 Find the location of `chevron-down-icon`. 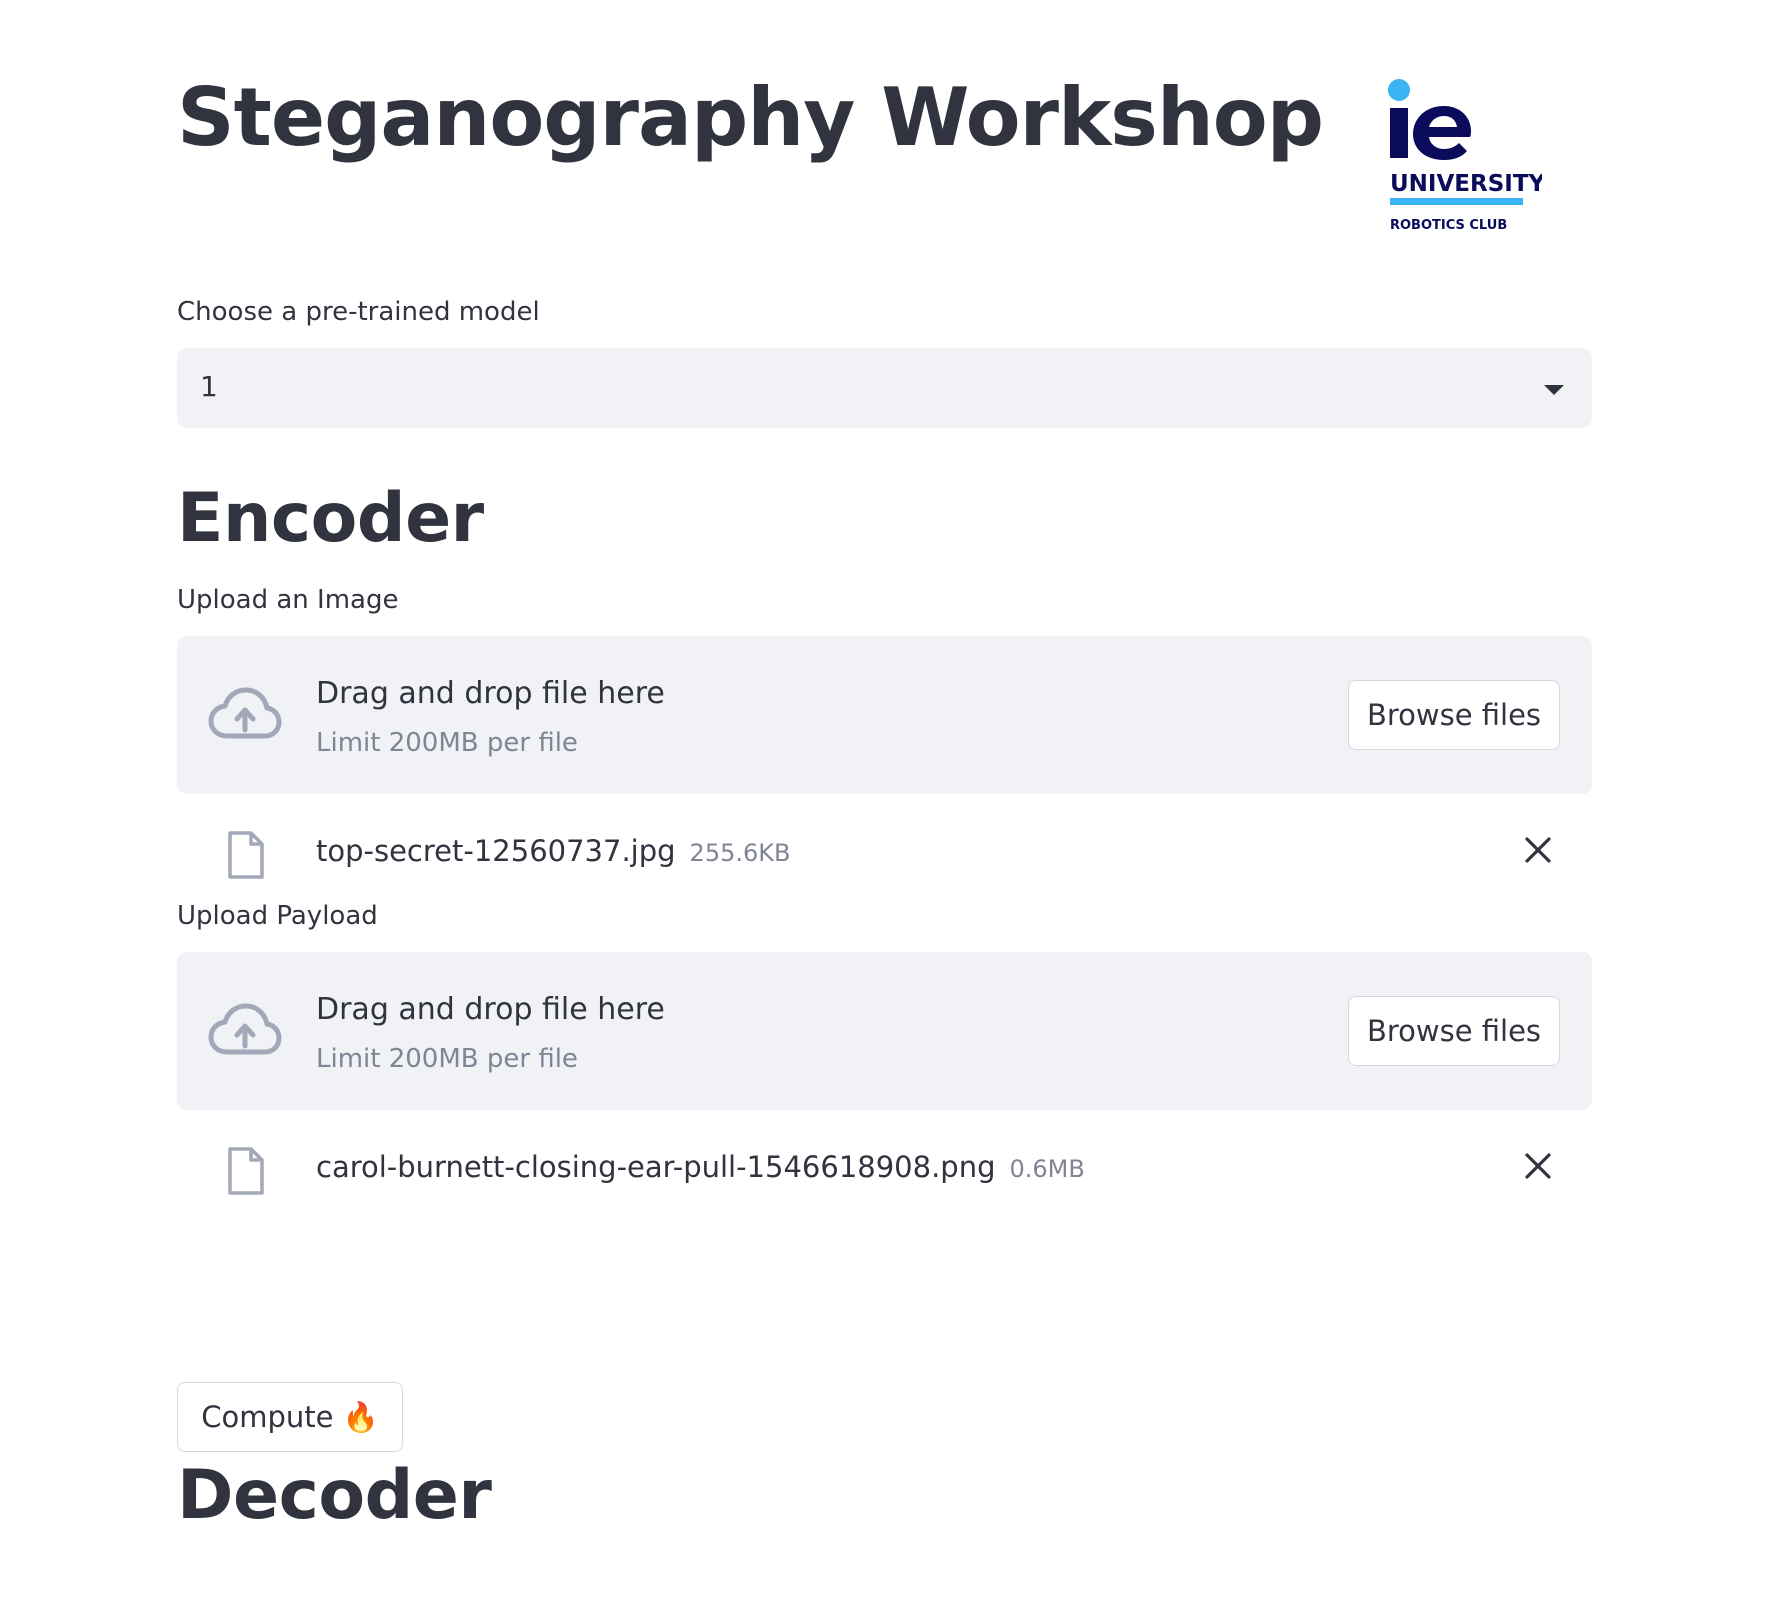

chevron-down-icon is located at coordinates (1554, 389).